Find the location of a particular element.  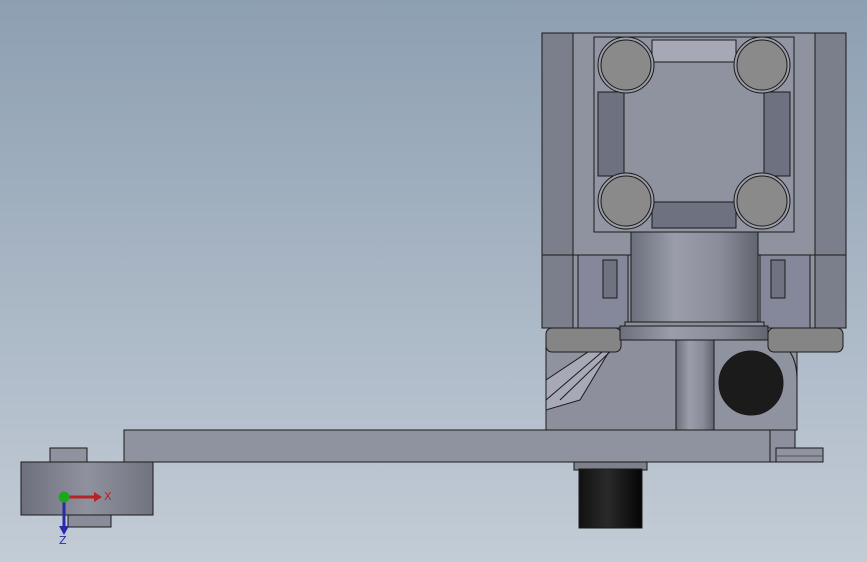

y-axis-icon is located at coordinates (64, 497).